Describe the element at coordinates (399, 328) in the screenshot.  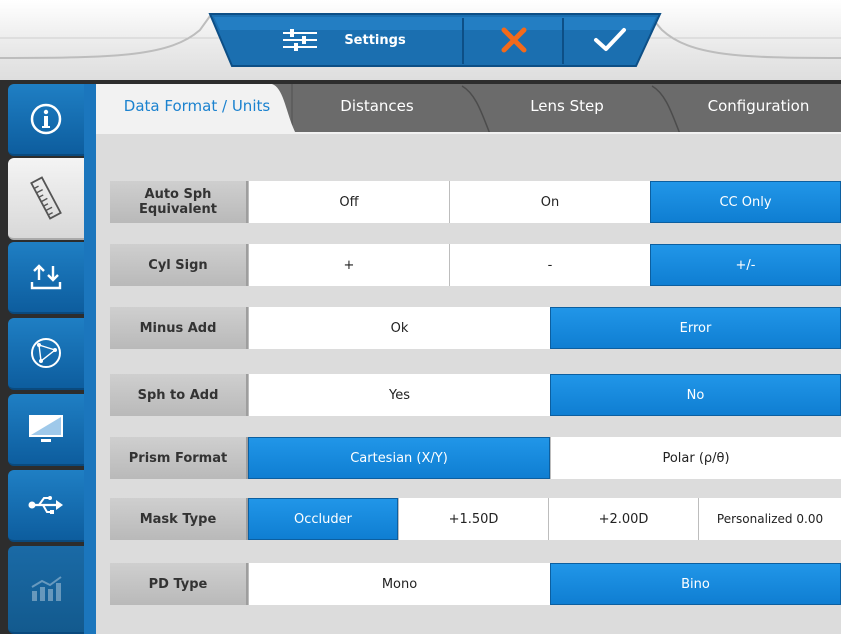
I see `option-ok: Ok` at that location.